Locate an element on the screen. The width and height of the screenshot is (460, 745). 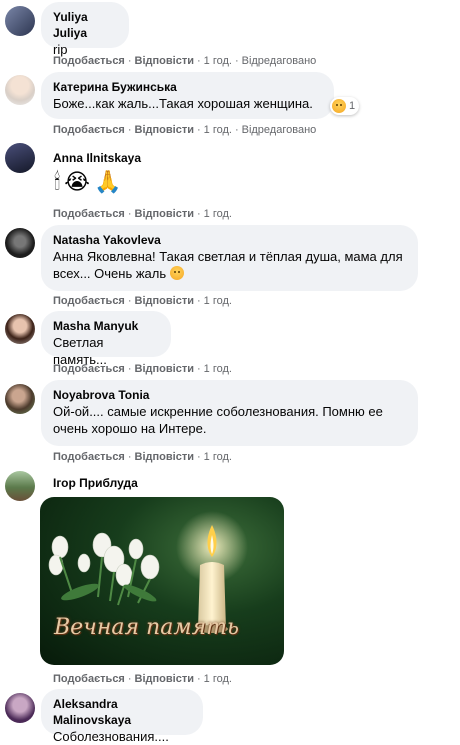
comment-author: Ігор Приблуда is located at coordinates (95, 483).